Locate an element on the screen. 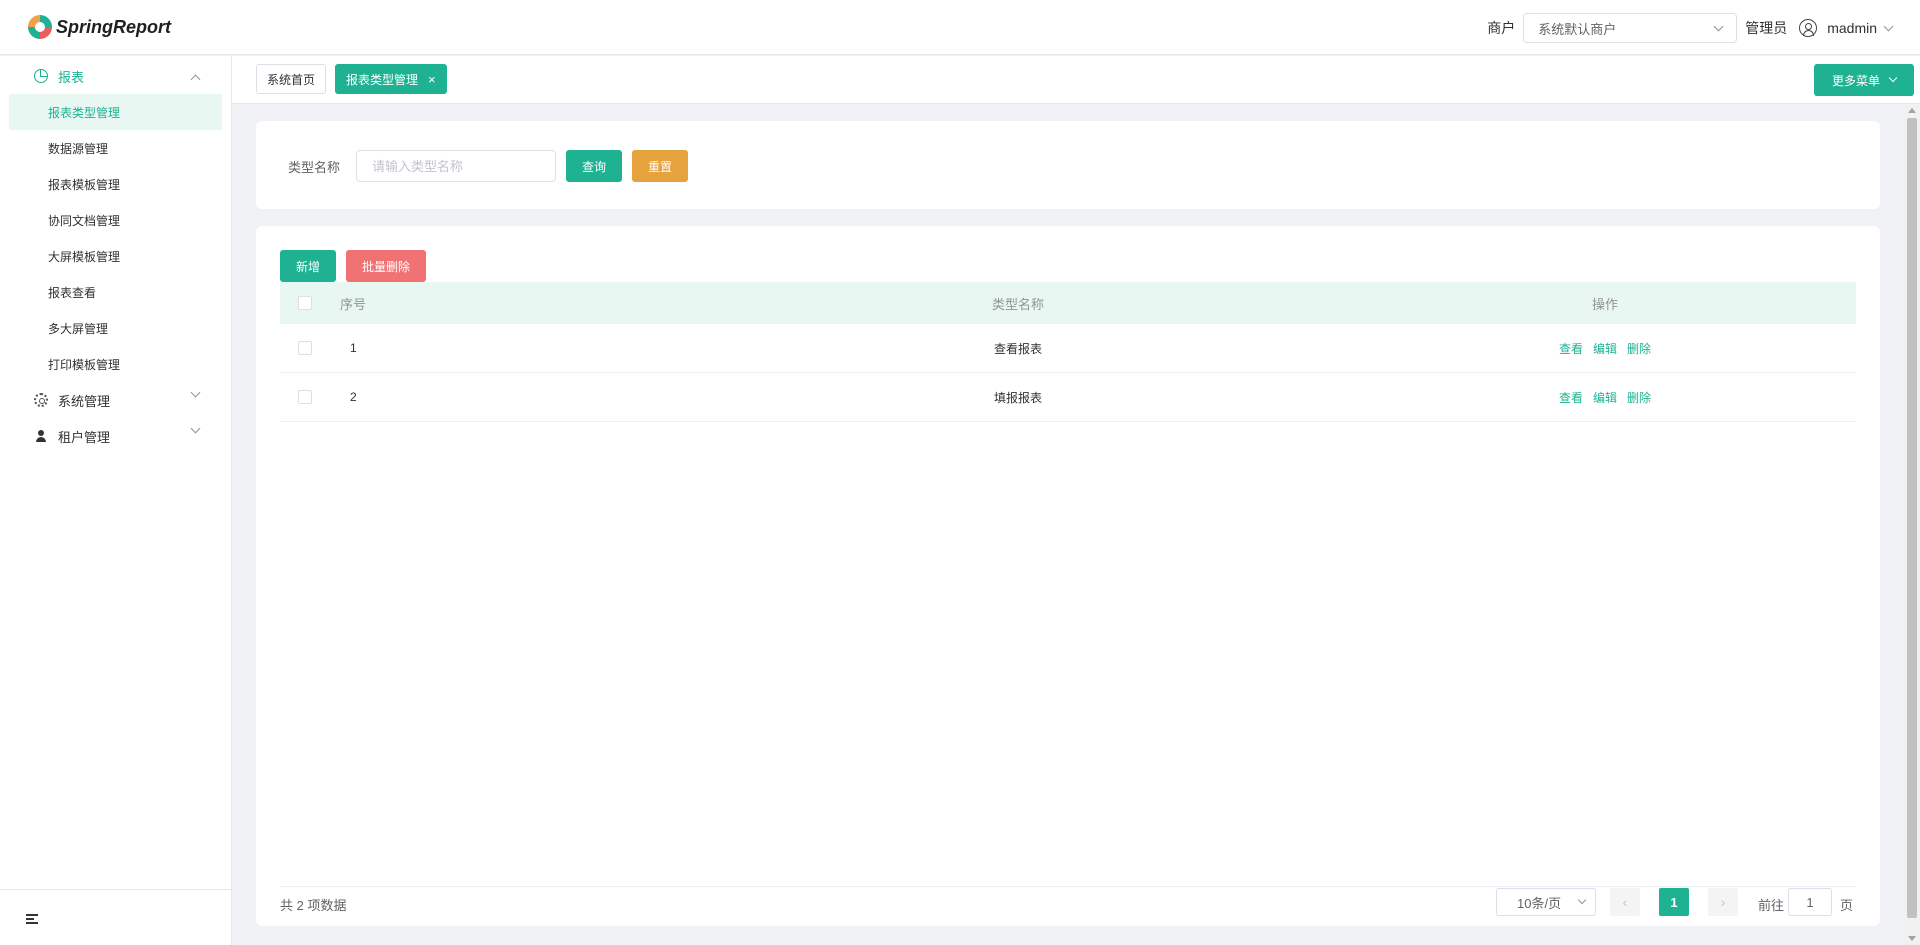  tab-report-type: 报表类型管理 × is located at coordinates (391, 79).